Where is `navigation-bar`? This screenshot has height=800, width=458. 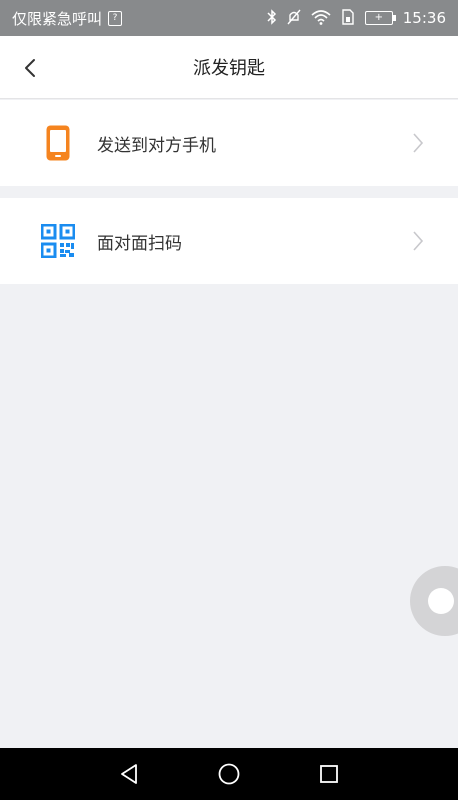
navigation-bar is located at coordinates (229, 774).